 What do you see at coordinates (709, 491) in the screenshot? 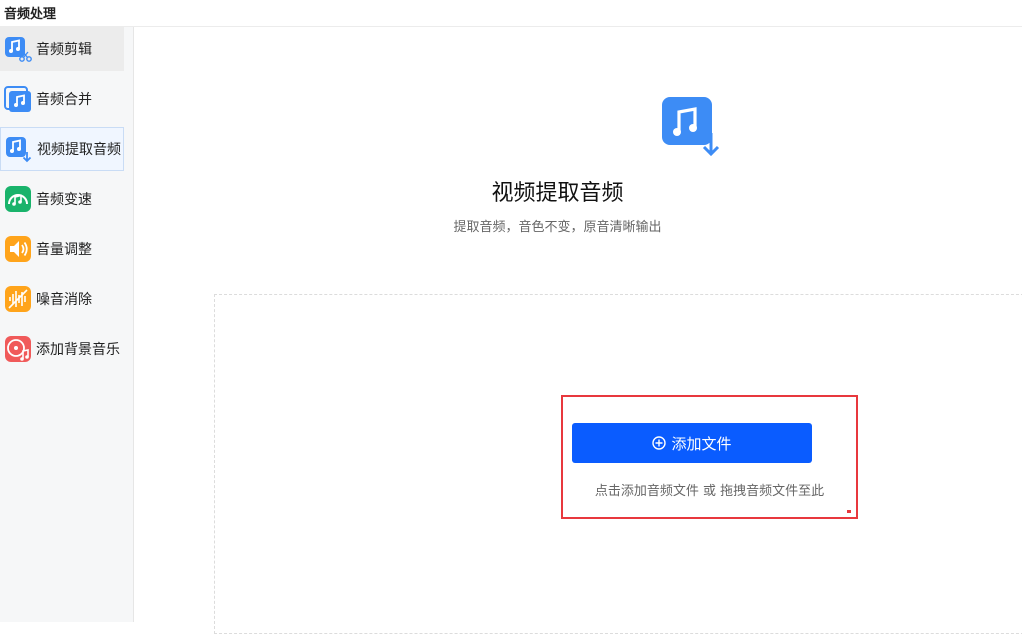
I see `drop-hint: 点击添加音频文件 或 拖拽音频文件至此` at bounding box center [709, 491].